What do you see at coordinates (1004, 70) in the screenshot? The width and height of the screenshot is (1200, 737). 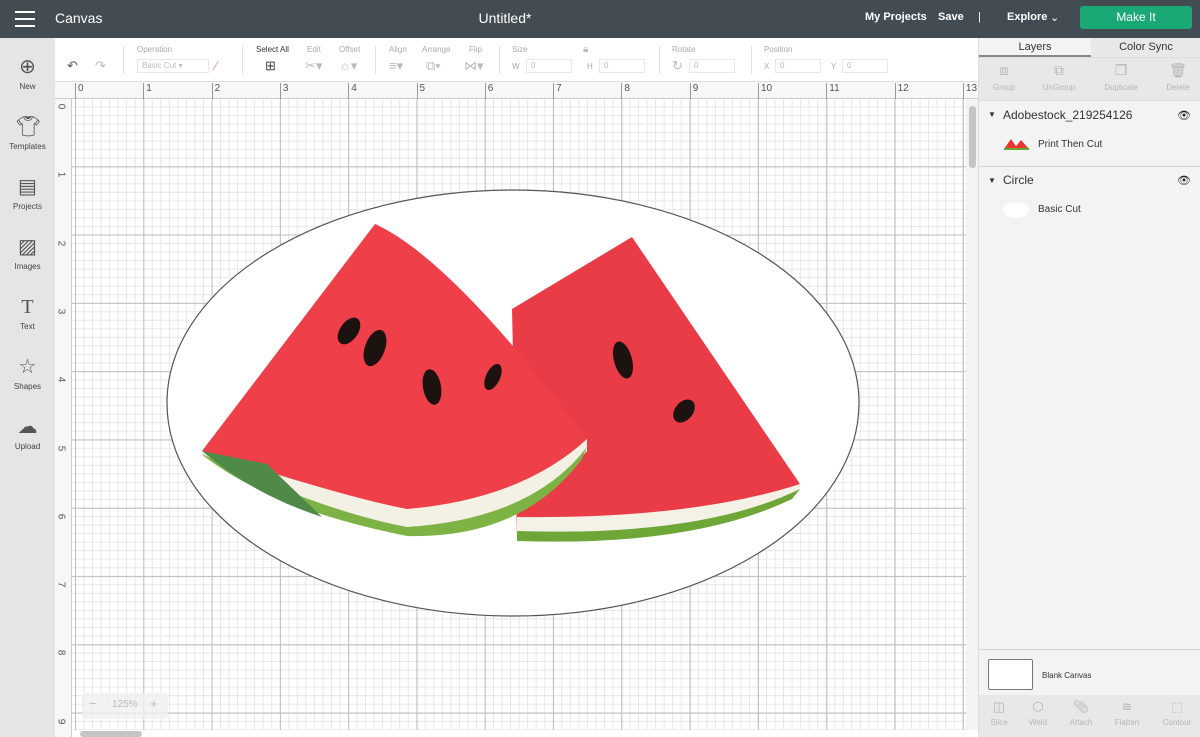 I see `group-icon: ⧈` at bounding box center [1004, 70].